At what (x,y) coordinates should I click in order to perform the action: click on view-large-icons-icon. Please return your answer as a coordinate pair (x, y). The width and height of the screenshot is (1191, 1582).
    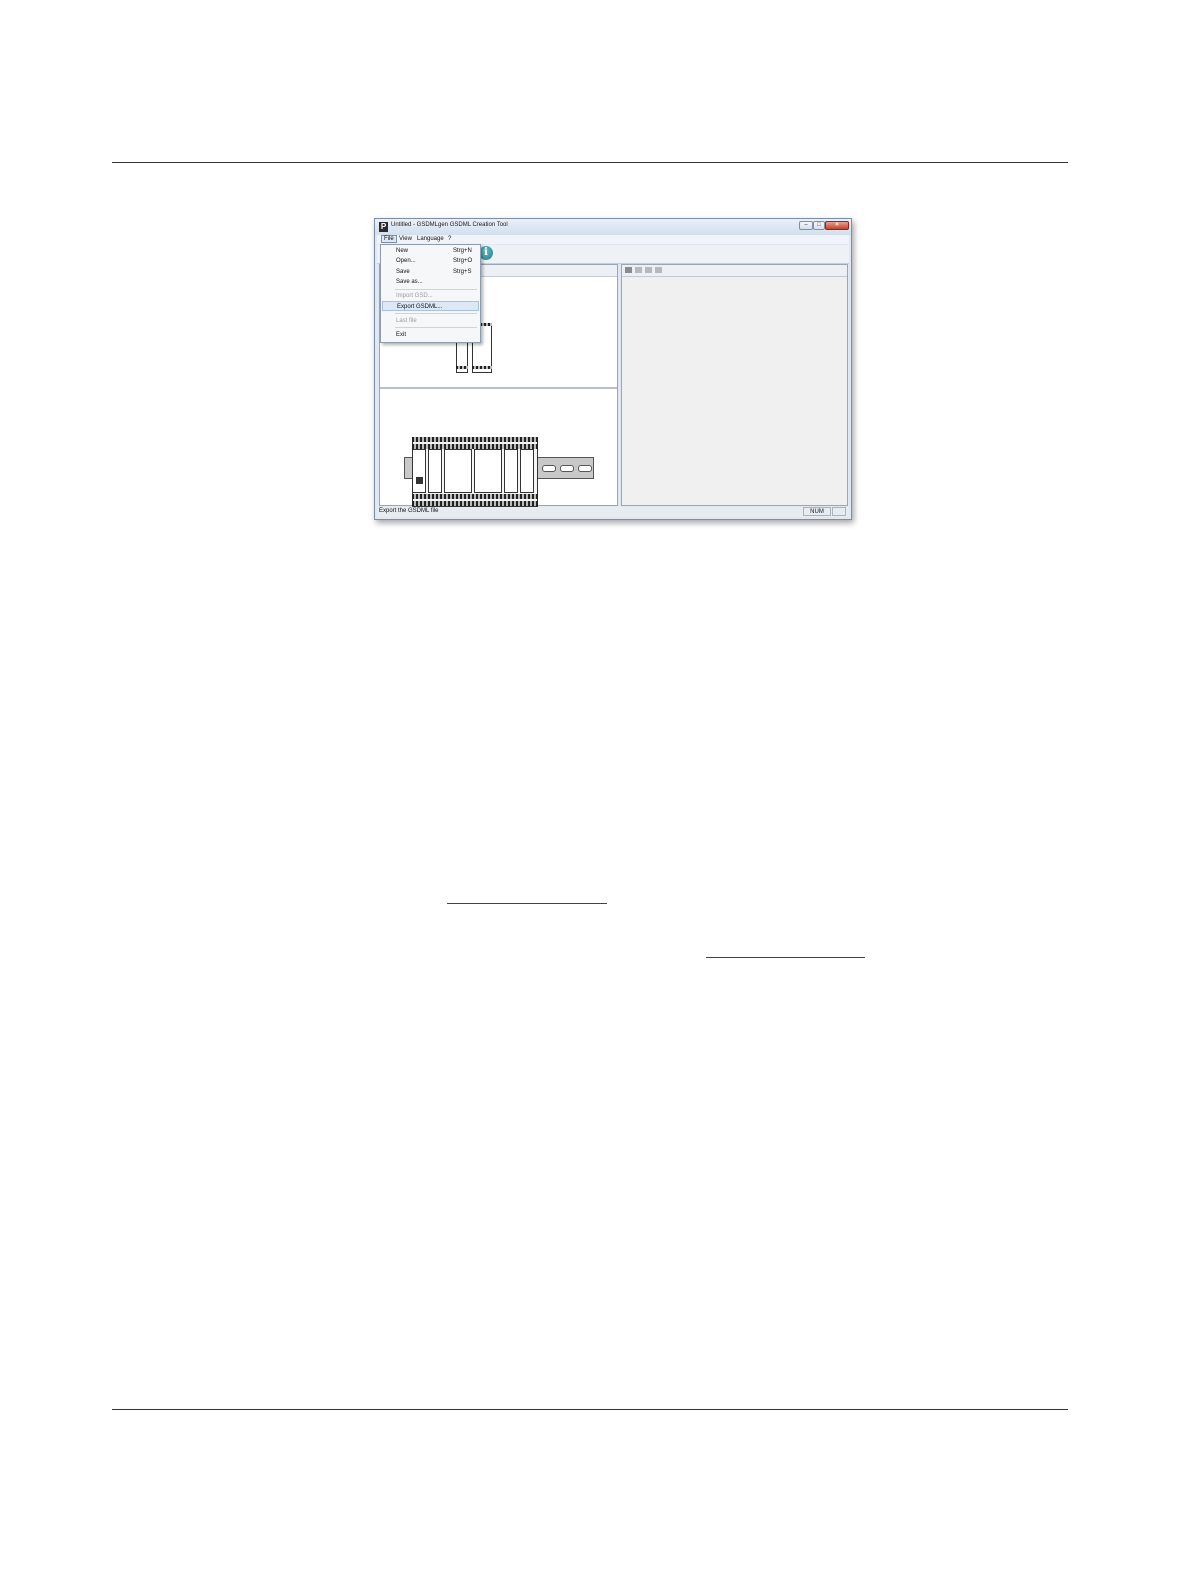
    Looking at the image, I should click on (628, 270).